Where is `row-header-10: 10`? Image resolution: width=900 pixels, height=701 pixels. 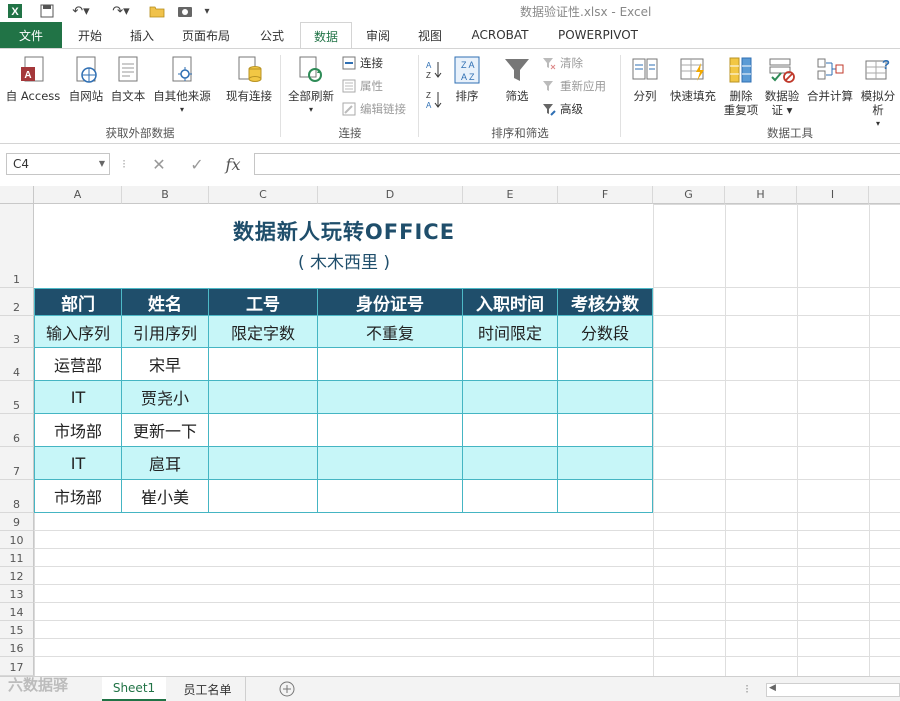
row-header-10: 10 is located at coordinates (17, 540).